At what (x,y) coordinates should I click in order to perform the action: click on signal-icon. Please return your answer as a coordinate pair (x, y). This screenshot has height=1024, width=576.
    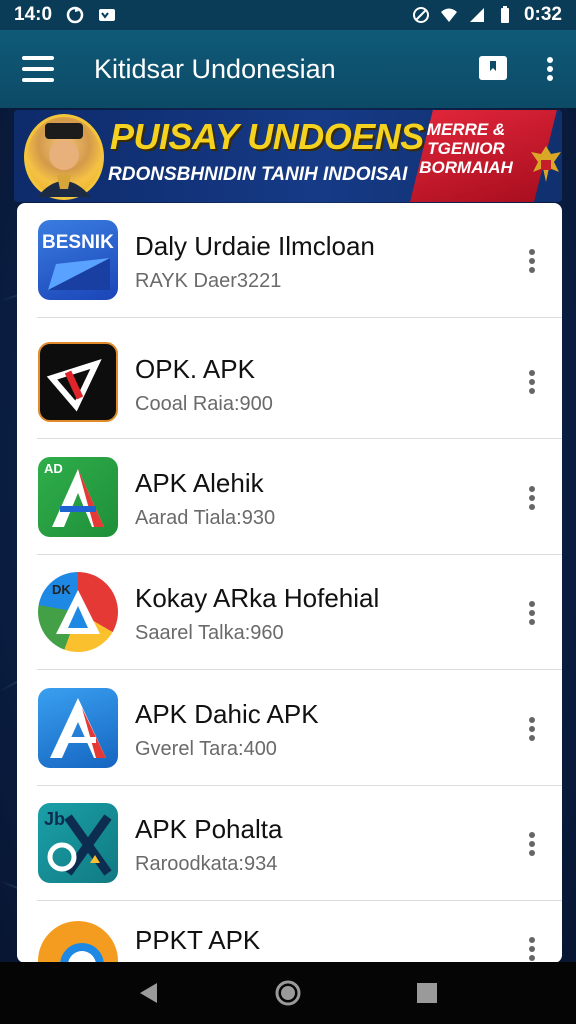
    Looking at the image, I should click on (476, 15).